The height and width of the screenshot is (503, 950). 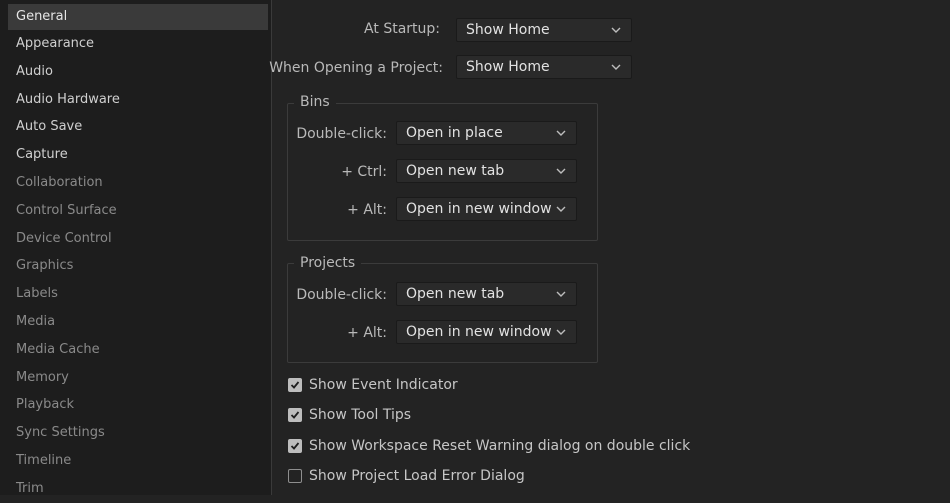 What do you see at coordinates (442, 313) in the screenshot?
I see `projects-group` at bounding box center [442, 313].